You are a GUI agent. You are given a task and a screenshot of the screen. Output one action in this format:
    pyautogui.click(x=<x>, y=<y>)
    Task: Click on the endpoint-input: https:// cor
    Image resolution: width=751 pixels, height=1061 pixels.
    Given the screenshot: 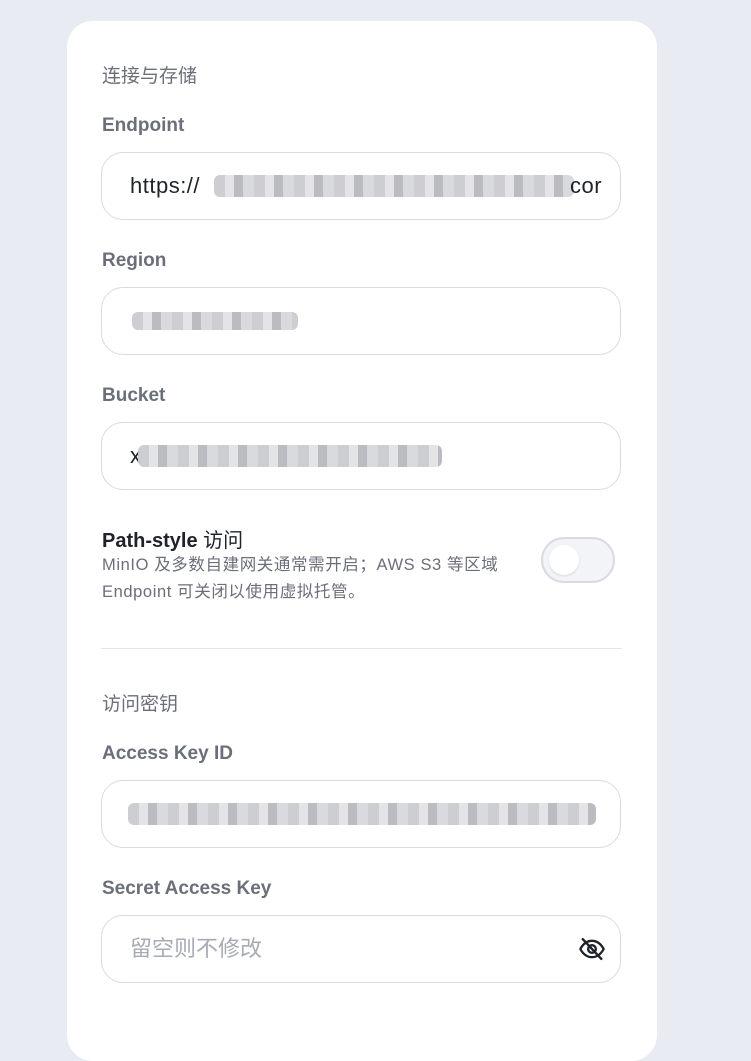 What is the action you would take?
    pyautogui.click(x=361, y=186)
    